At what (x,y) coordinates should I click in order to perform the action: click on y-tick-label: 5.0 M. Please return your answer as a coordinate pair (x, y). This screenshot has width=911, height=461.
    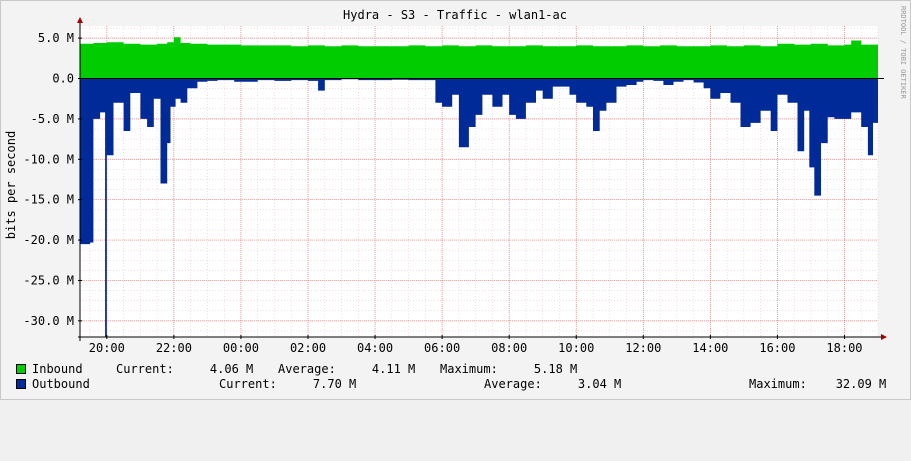
    Looking at the image, I should click on (56, 38).